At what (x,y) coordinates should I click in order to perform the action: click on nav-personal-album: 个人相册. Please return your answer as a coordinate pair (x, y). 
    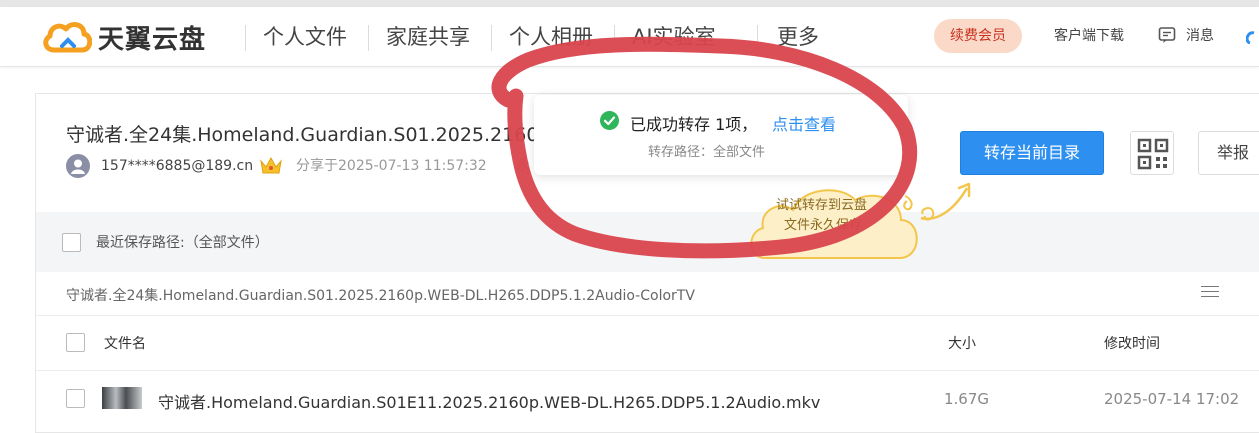
    Looking at the image, I should click on (551, 37).